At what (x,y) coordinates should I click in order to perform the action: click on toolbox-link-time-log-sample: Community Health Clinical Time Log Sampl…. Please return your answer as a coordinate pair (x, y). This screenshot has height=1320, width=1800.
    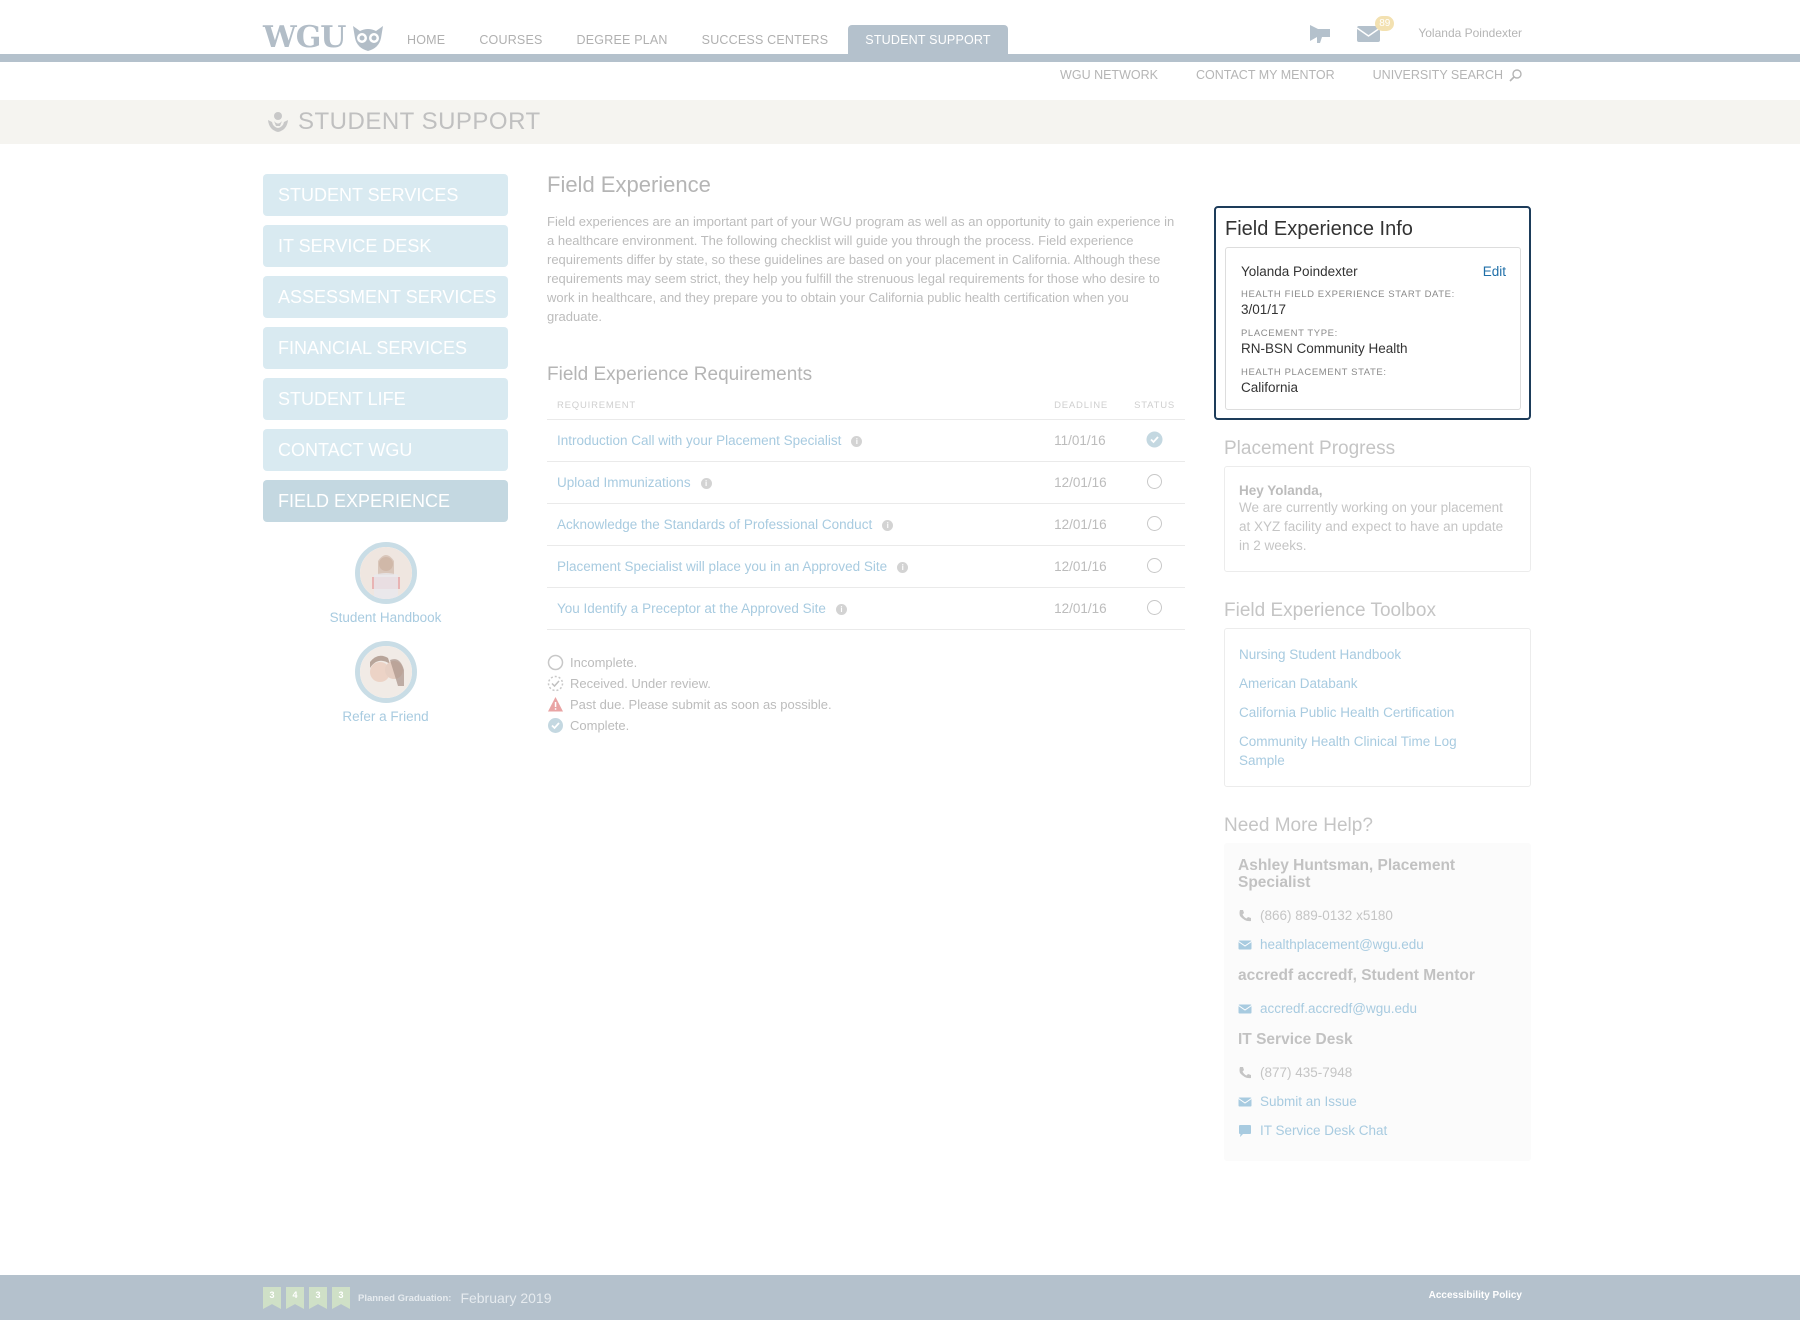
    Looking at the image, I should click on (1359, 751).